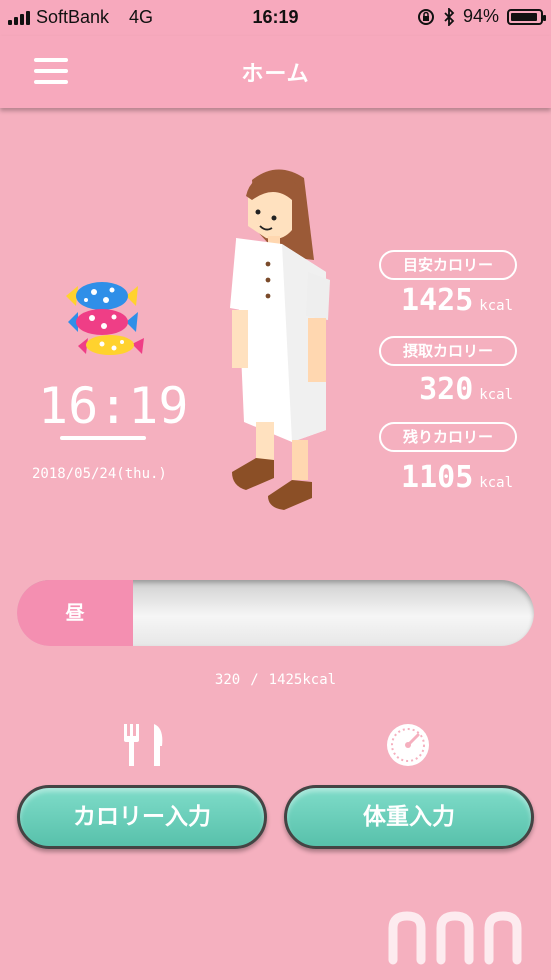 The image size is (551, 980). What do you see at coordinates (496, 395) in the screenshot?
I see `intake-calorie-unit: kcal` at bounding box center [496, 395].